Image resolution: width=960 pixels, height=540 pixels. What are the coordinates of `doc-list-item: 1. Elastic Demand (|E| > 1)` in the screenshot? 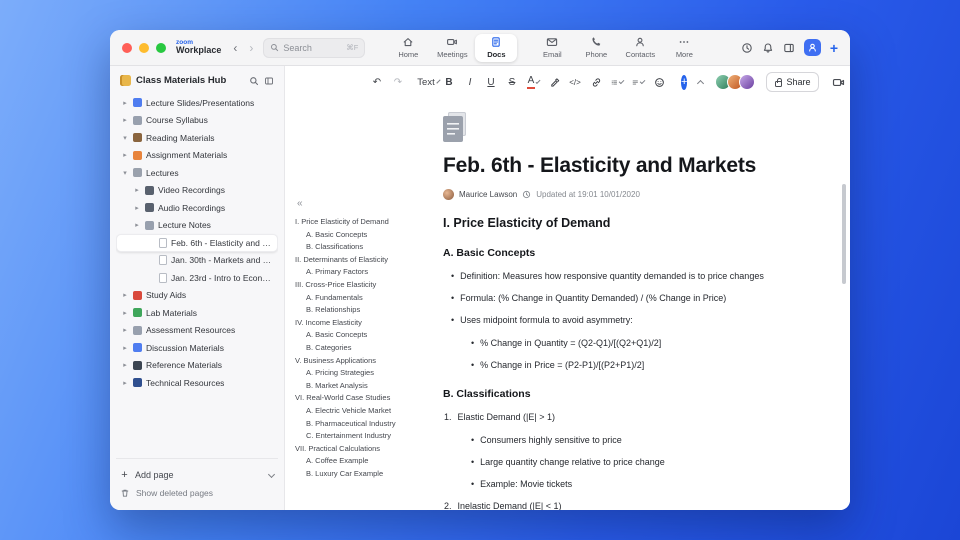 It's located at (635, 418).